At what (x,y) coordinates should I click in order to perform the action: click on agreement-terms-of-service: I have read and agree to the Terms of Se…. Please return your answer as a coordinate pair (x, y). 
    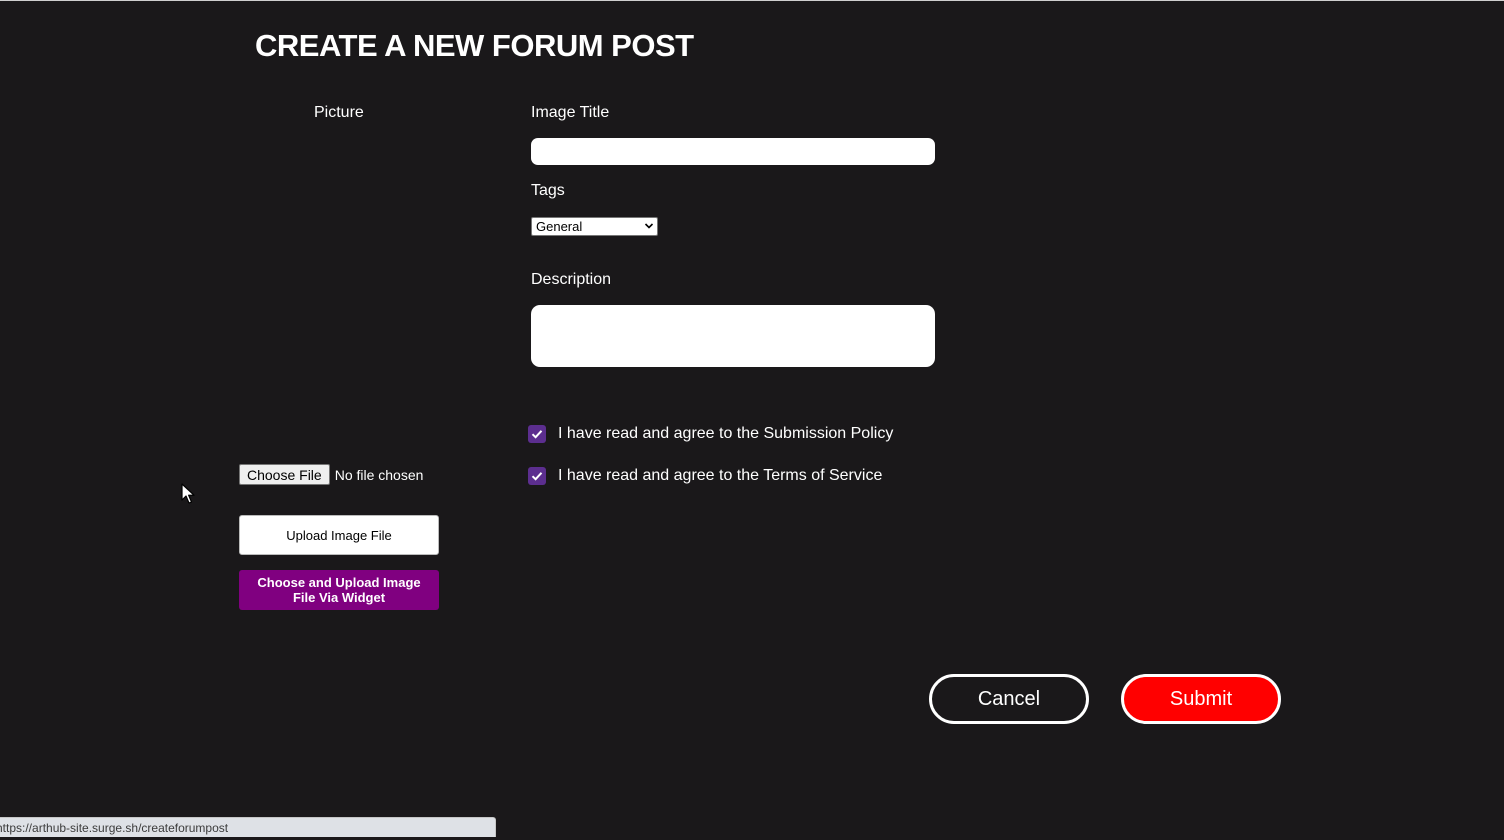
    Looking at the image, I should click on (705, 476).